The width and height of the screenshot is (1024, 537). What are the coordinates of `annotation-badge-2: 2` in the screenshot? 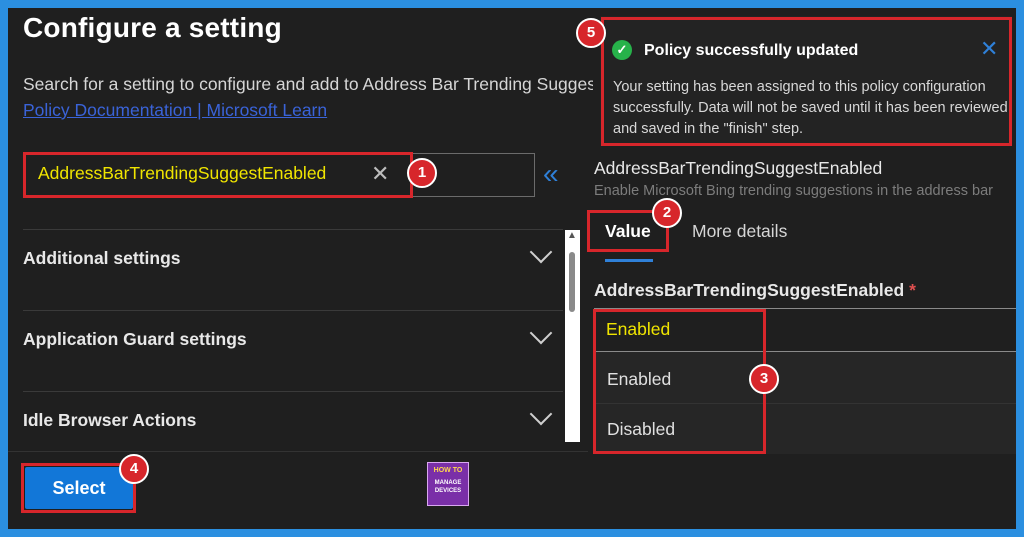 It's located at (667, 213).